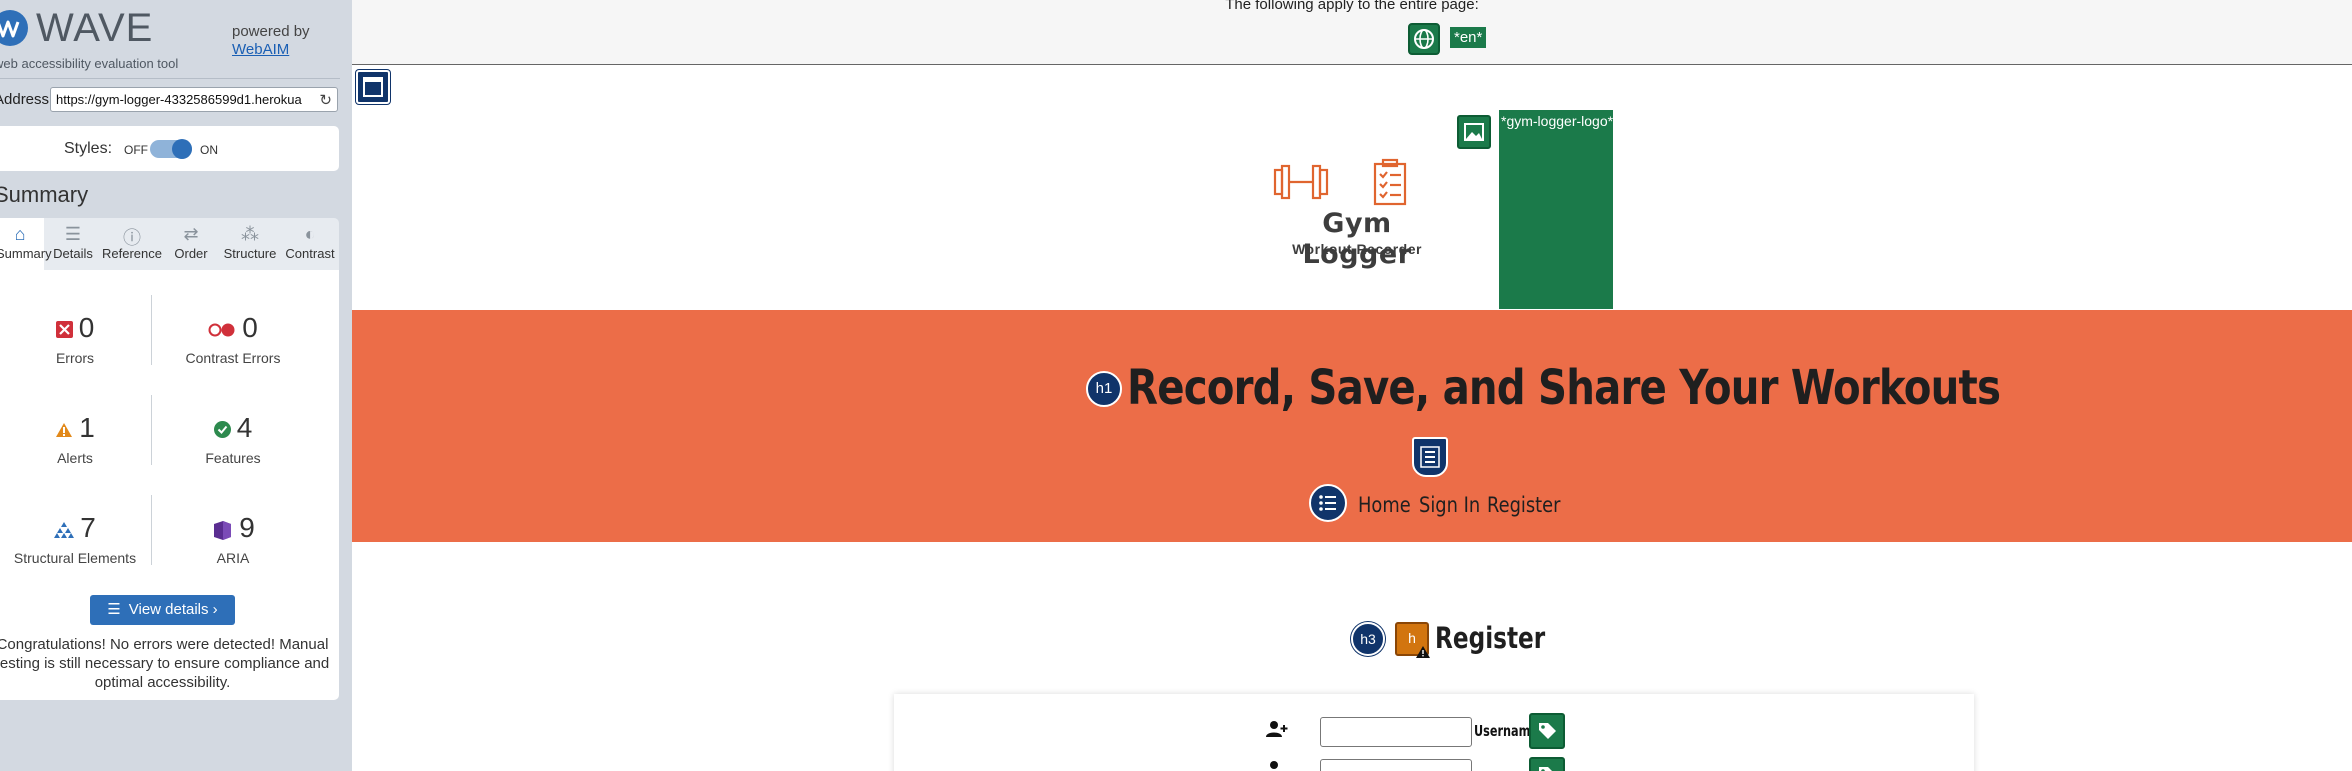 This screenshot has height=771, width=2352. I want to click on h1-badge: h1, so click(1104, 389).